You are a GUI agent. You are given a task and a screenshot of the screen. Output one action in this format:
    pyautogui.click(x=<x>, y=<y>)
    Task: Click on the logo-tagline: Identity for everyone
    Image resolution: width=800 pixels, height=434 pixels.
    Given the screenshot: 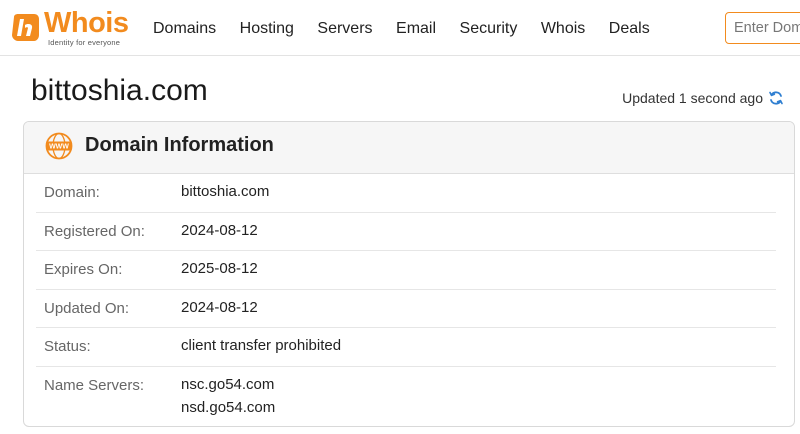 What is the action you would take?
    pyautogui.click(x=84, y=42)
    